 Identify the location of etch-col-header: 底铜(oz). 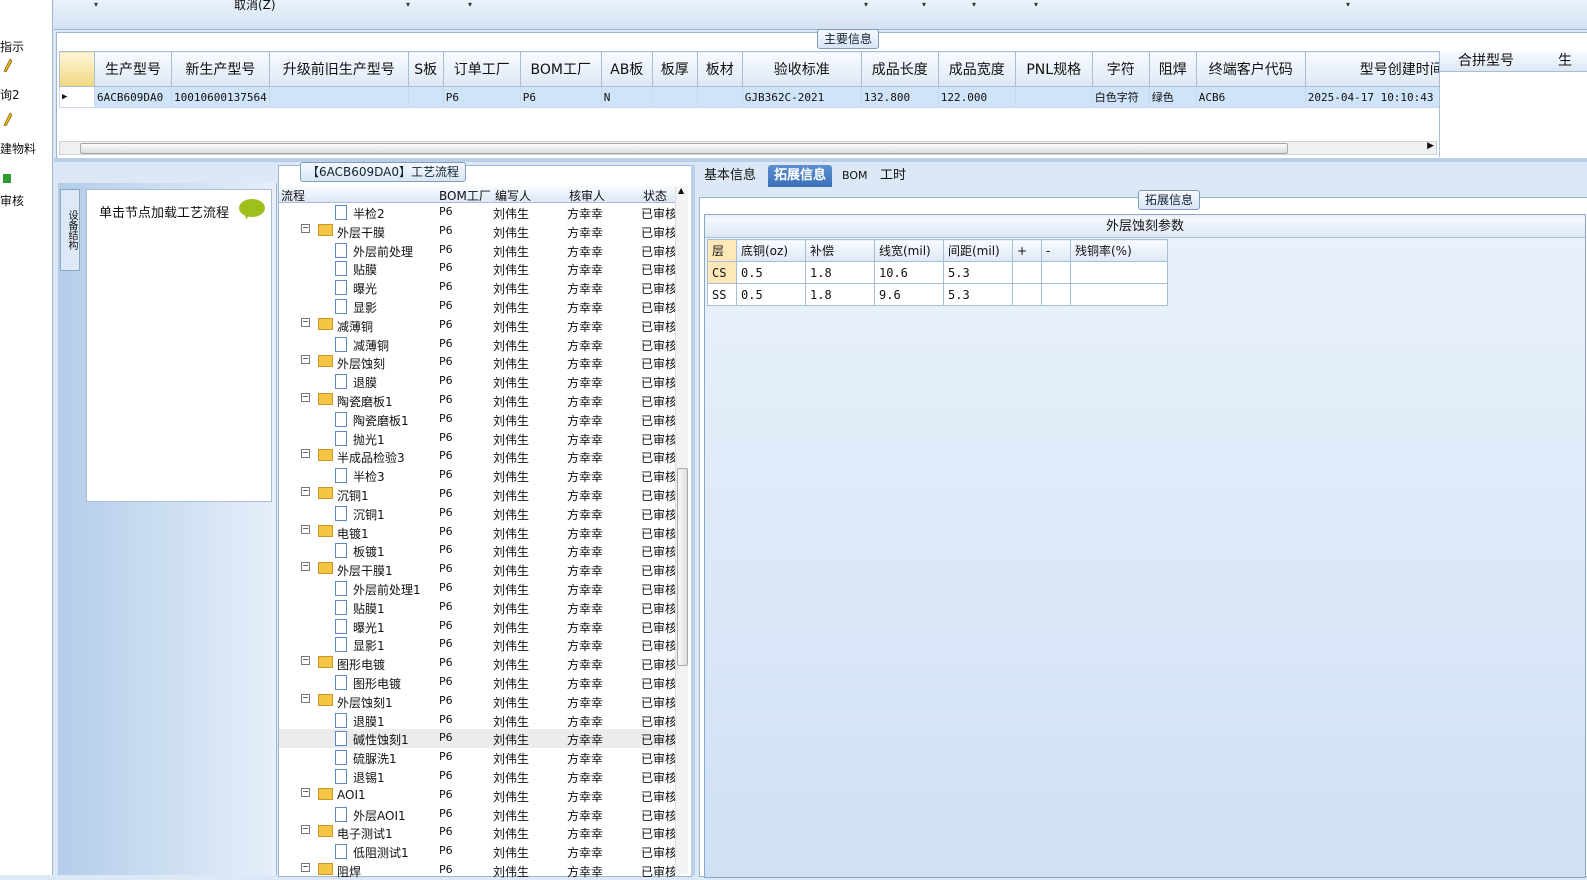
(771, 250).